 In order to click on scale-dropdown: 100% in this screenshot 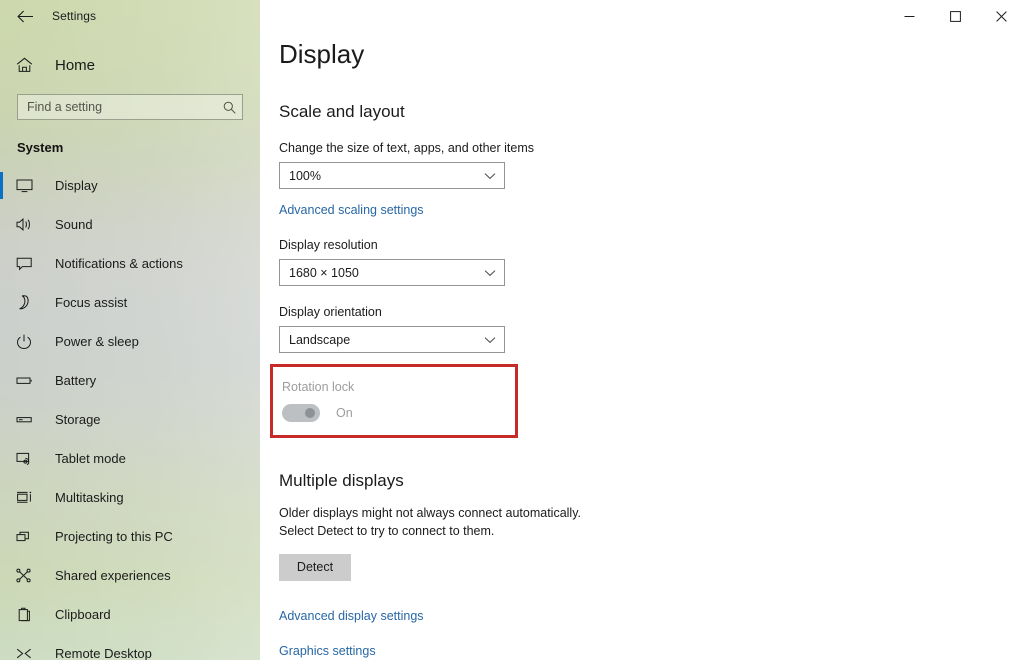, I will do `click(392, 175)`.